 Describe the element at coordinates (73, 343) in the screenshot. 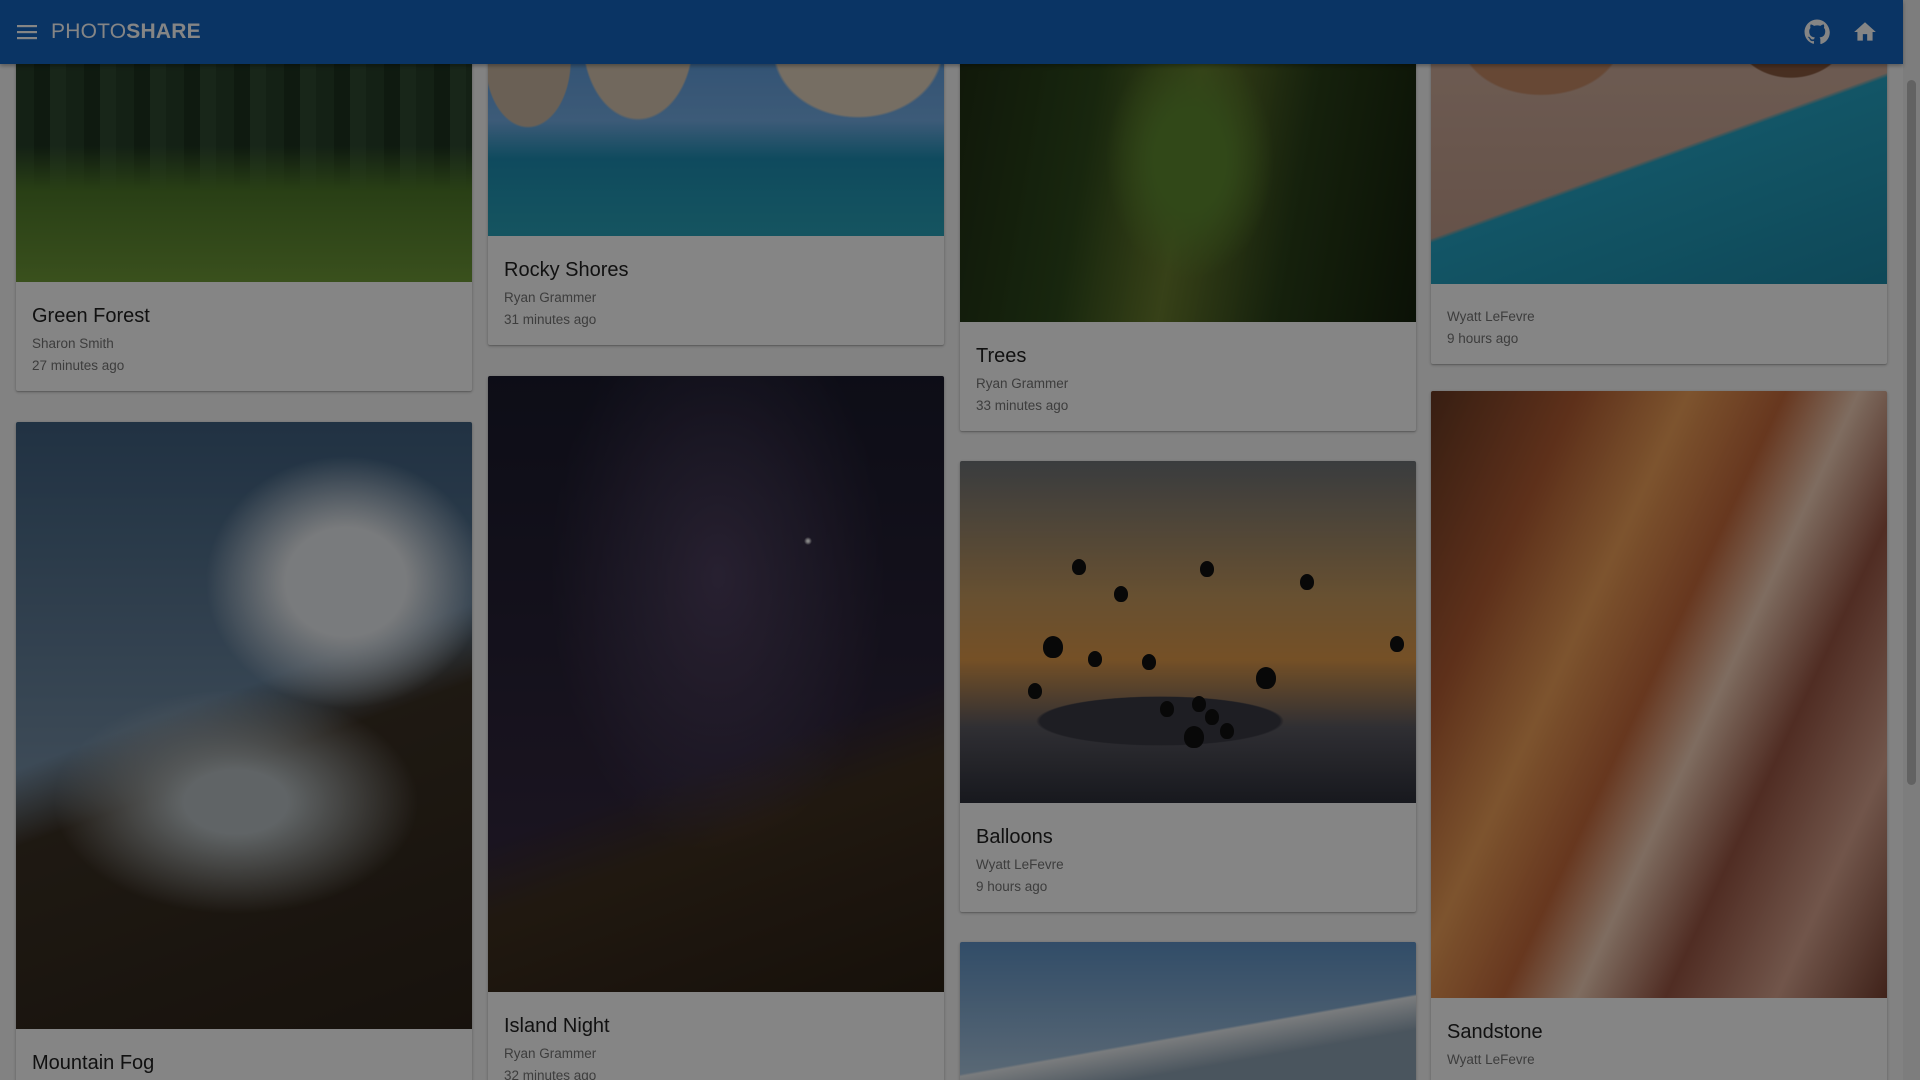

I see `photo-author: Sharon Smith` at that location.